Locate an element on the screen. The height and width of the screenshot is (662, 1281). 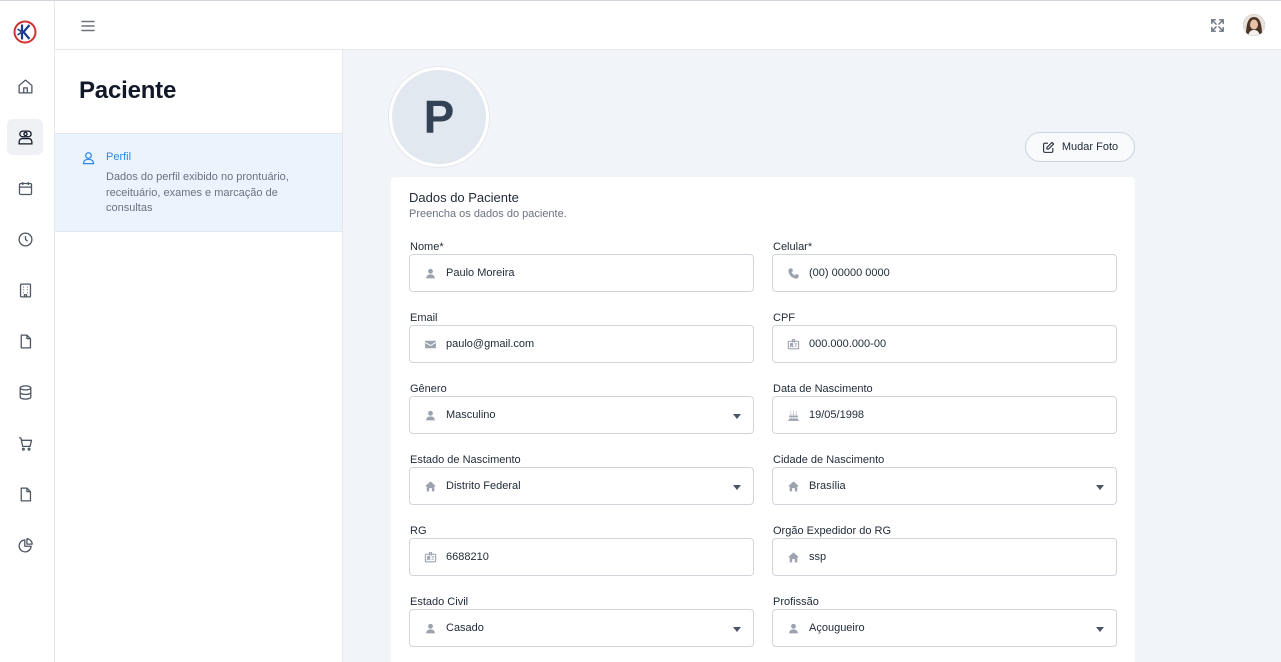
field-value: Casado is located at coordinates (465, 628).